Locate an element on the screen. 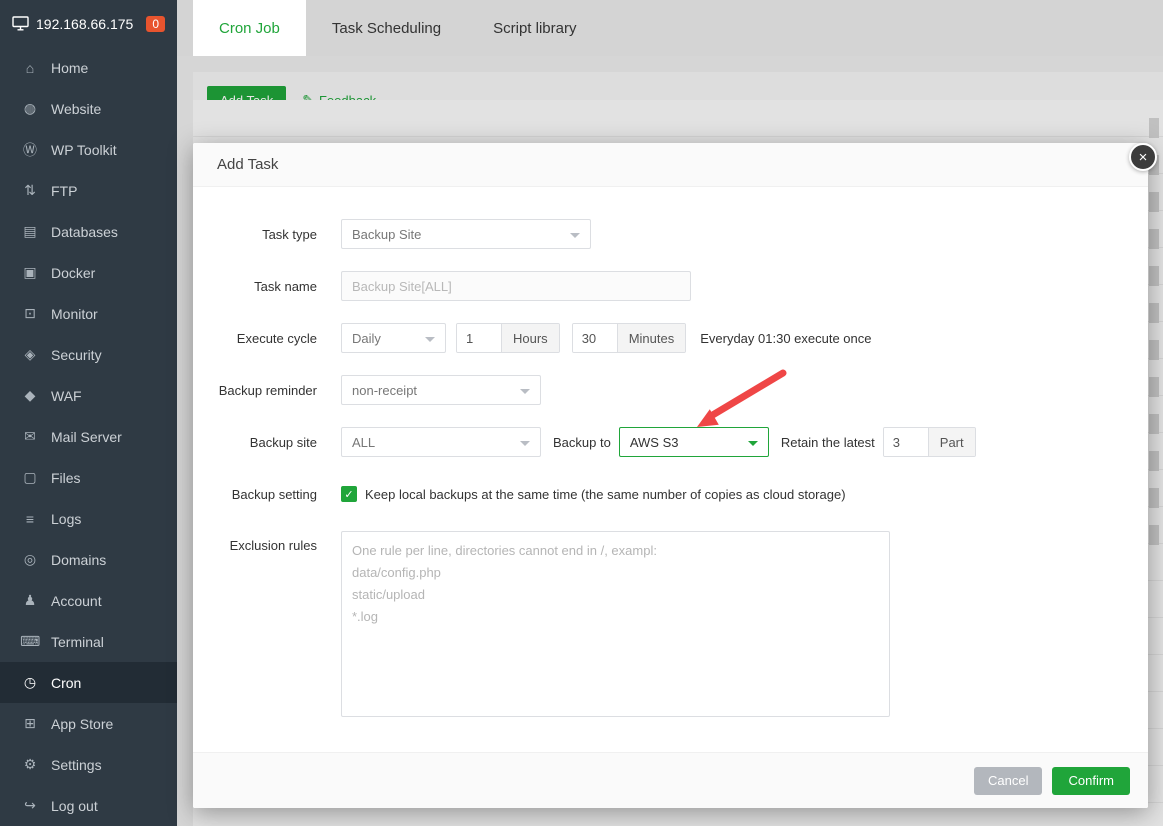 This screenshot has width=1163, height=826. sidebar-item: ⇅ FTP is located at coordinates (88, 190).